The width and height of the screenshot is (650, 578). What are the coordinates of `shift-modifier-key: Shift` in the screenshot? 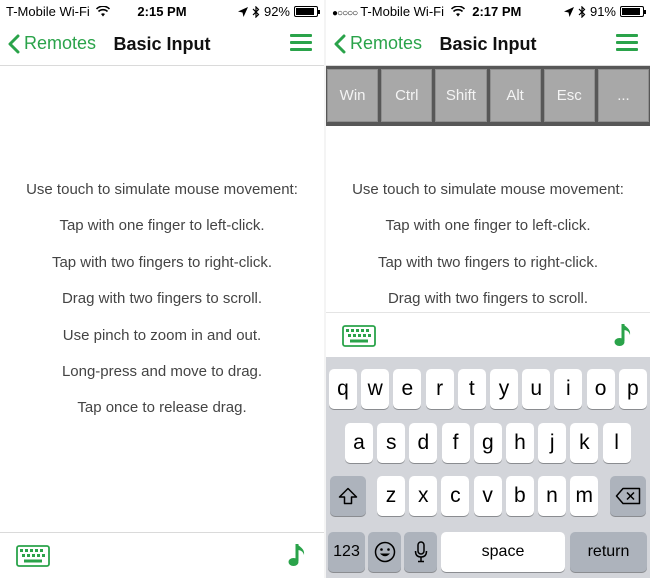 It's located at (461, 95).